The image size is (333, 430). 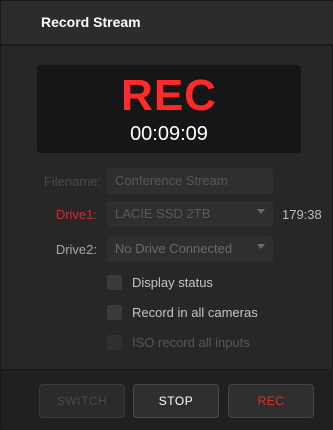 What do you see at coordinates (114, 282) in the screenshot?
I see `display-status-checkbox` at bounding box center [114, 282].